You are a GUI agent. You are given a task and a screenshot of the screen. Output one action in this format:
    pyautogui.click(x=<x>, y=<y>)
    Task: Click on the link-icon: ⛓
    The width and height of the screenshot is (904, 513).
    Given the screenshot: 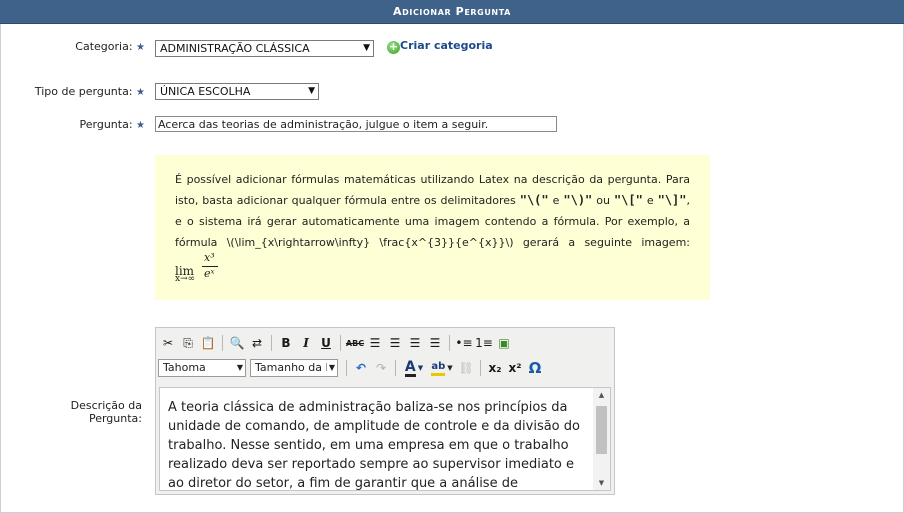 What is the action you would take?
    pyautogui.click(x=466, y=368)
    